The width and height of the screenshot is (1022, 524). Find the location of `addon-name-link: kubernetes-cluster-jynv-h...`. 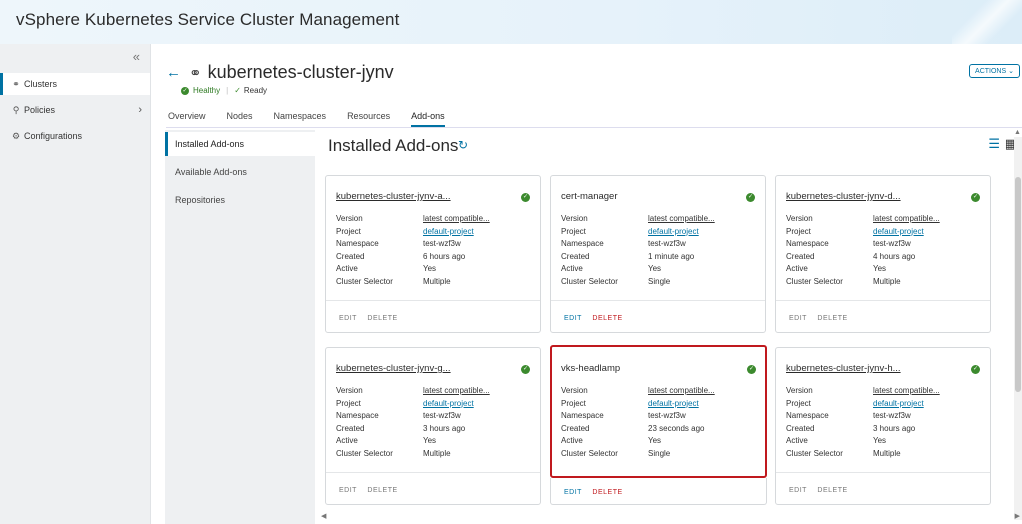

addon-name-link: kubernetes-cluster-jynv-h... is located at coordinates (843, 368).